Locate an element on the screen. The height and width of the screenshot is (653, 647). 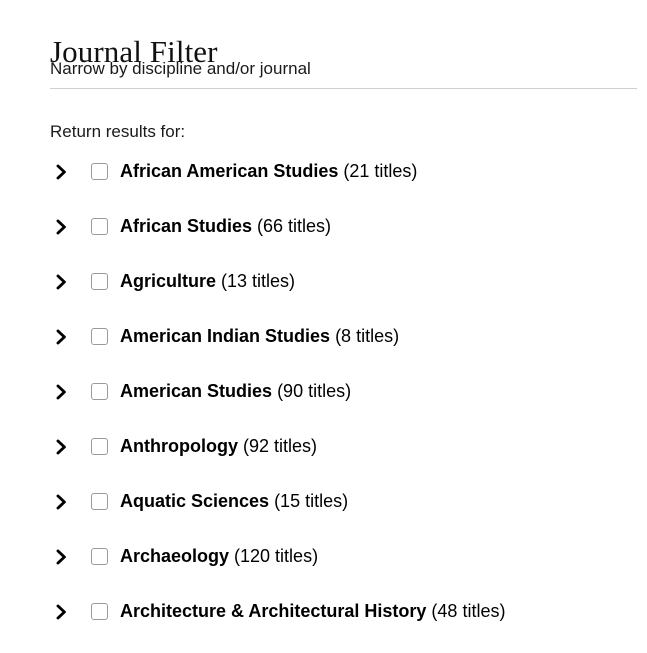
header-divider is located at coordinates (343, 88).